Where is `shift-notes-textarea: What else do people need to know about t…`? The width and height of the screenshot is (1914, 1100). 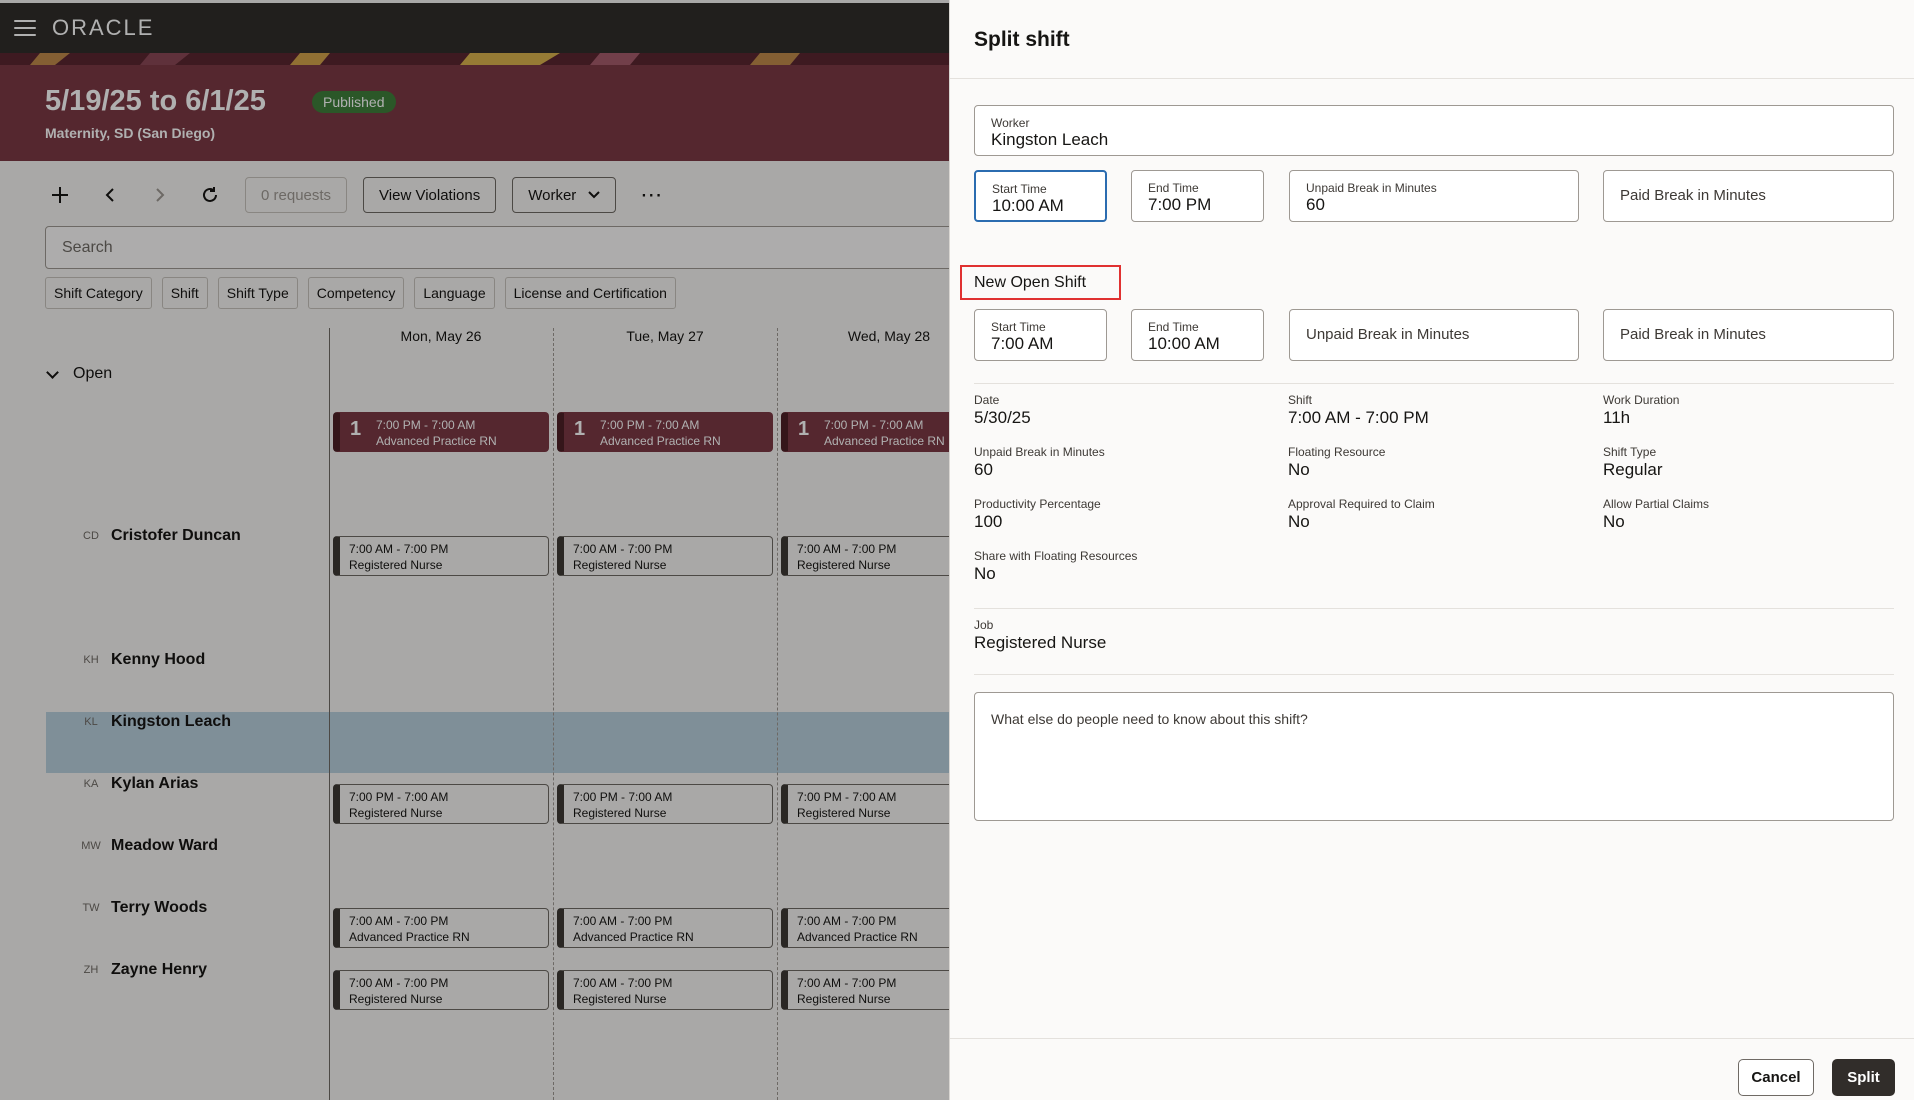
shift-notes-textarea: What else do people need to know about t… is located at coordinates (1434, 756).